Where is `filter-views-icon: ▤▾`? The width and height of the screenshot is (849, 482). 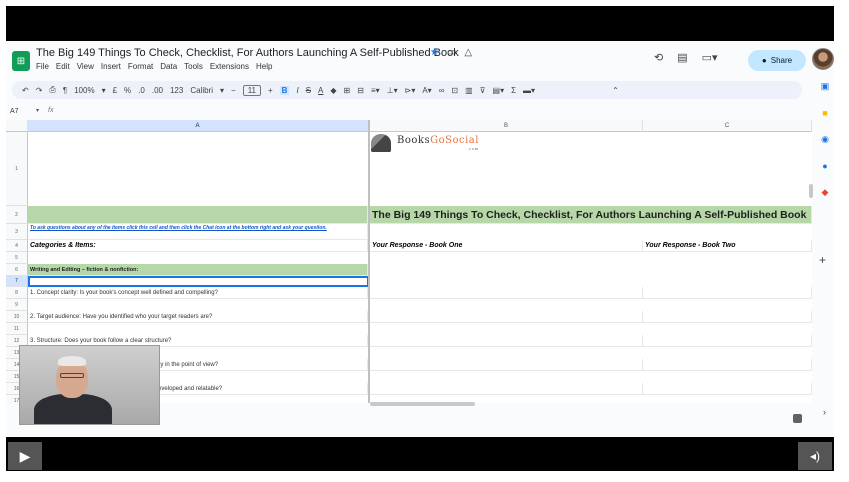 filter-views-icon: ▤▾ is located at coordinates (499, 90).